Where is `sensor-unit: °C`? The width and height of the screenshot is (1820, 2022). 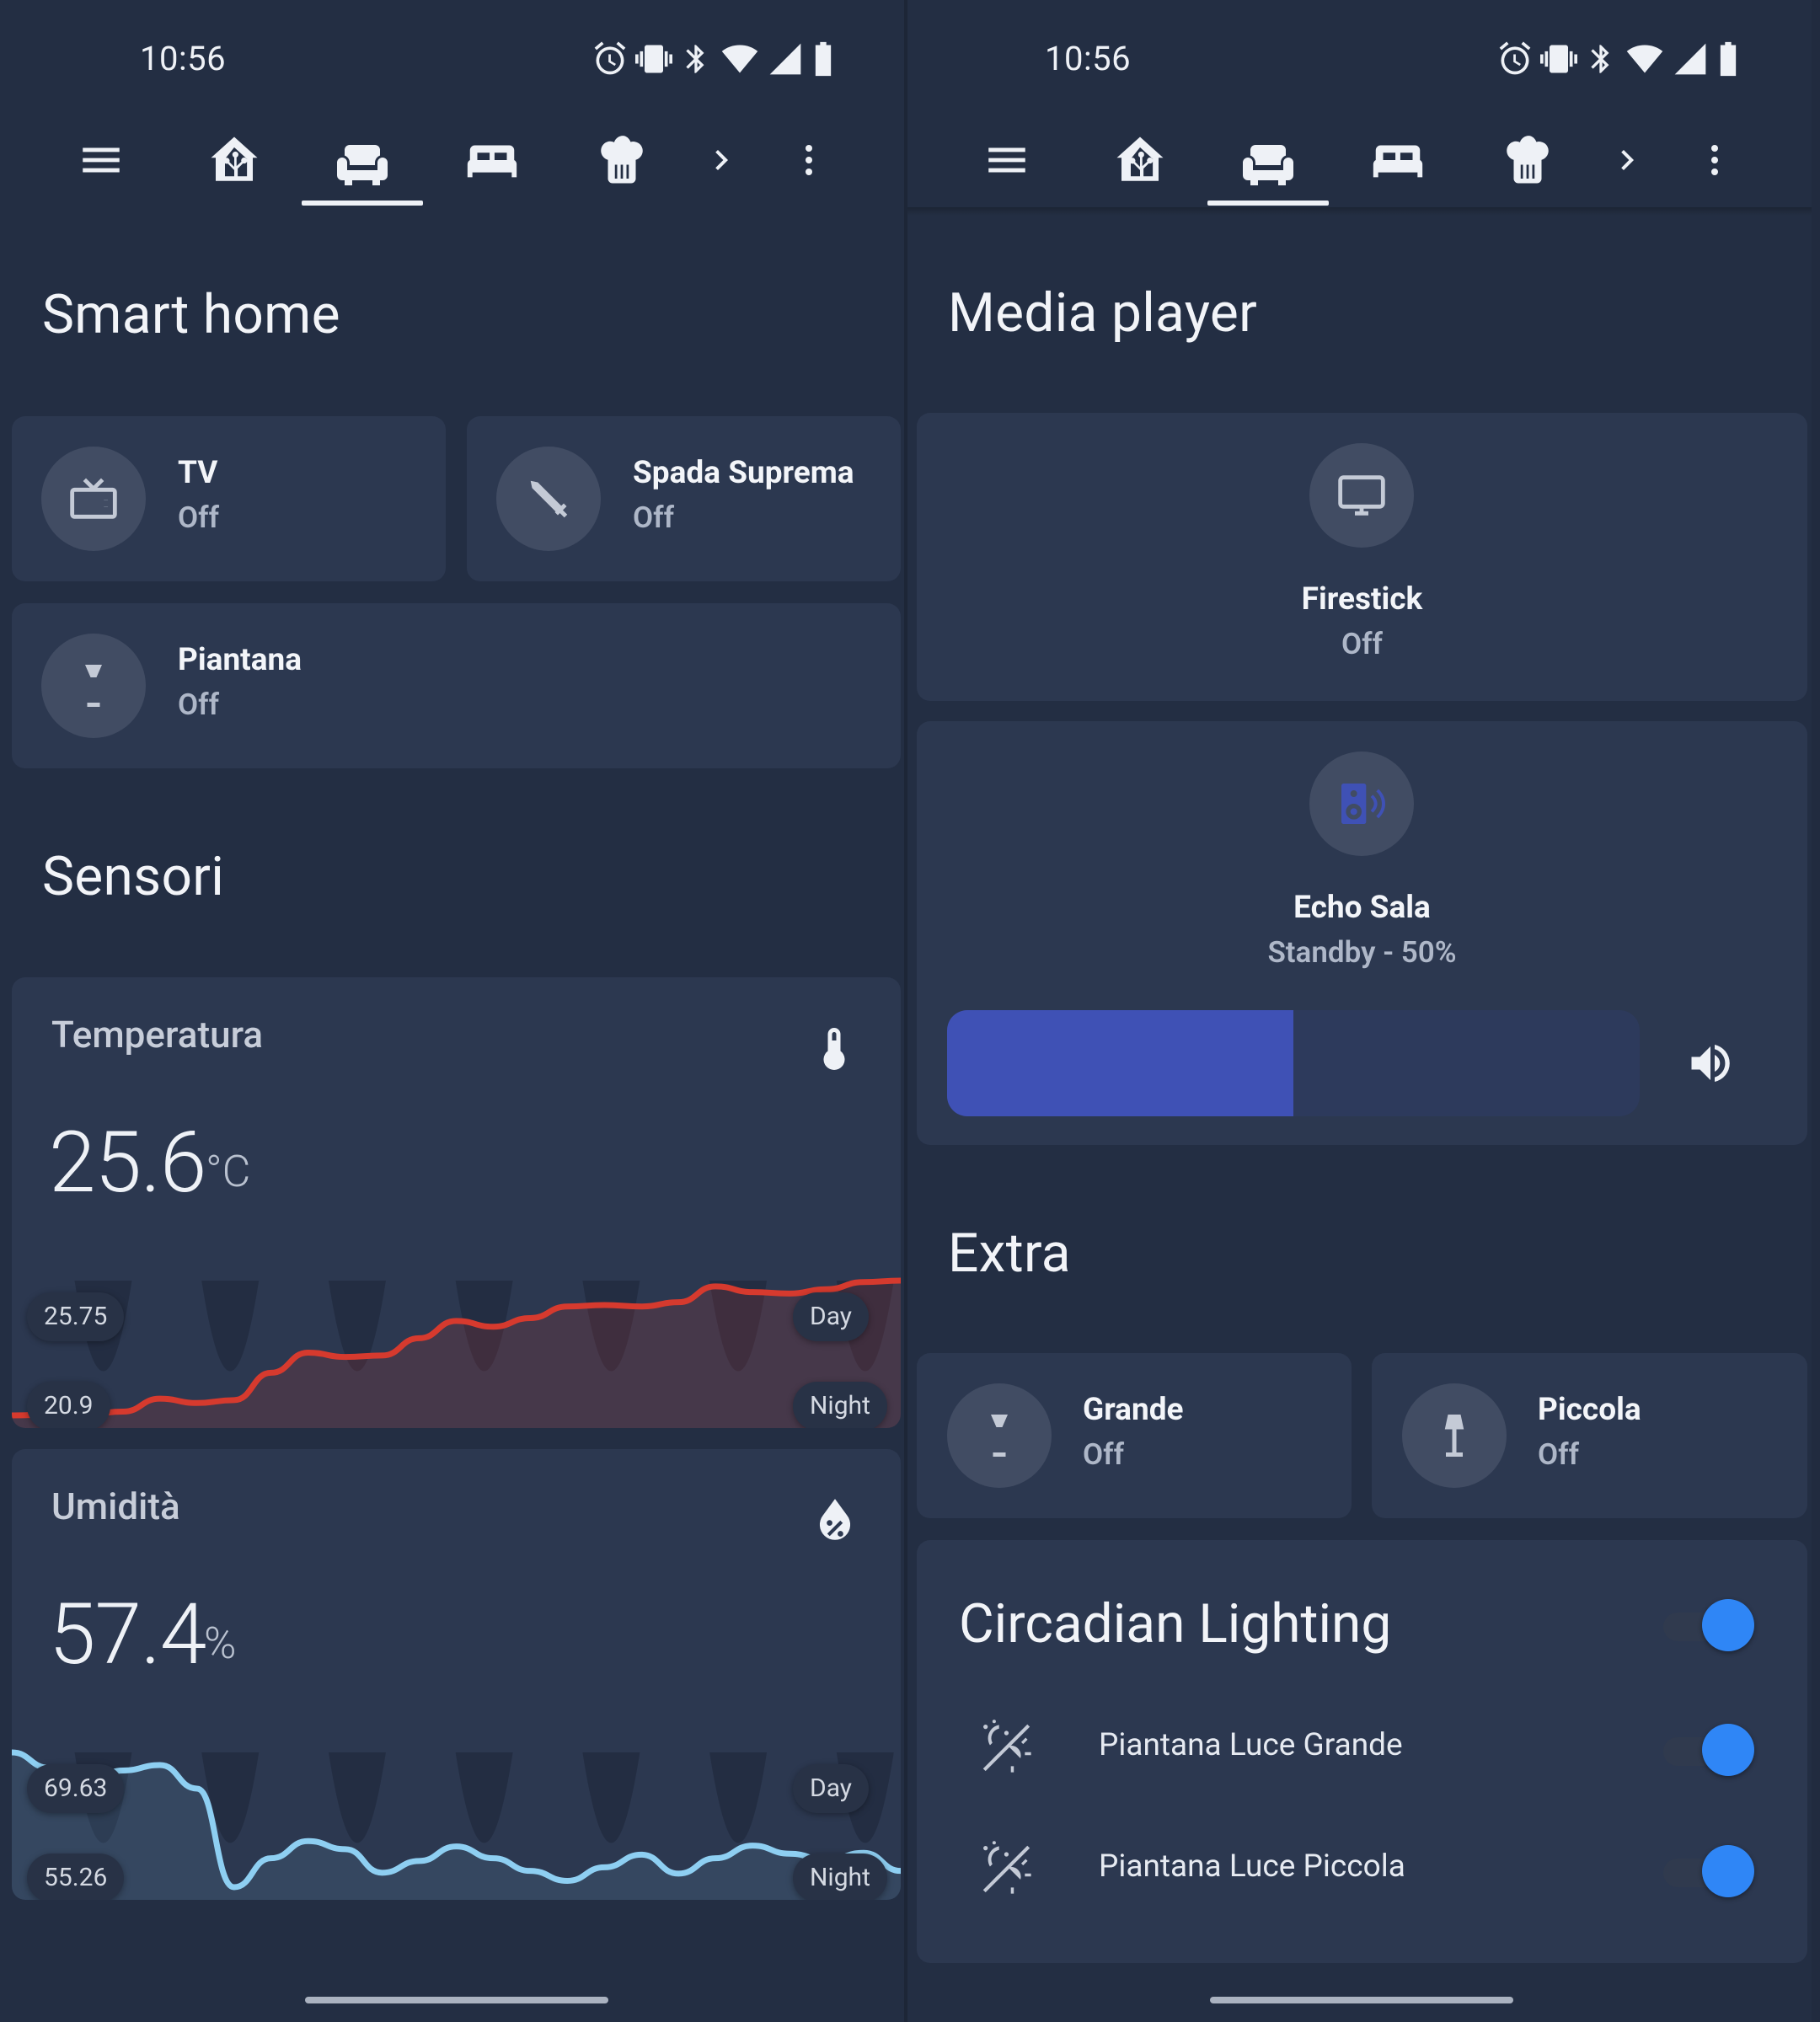 sensor-unit: °C is located at coordinates (228, 1171).